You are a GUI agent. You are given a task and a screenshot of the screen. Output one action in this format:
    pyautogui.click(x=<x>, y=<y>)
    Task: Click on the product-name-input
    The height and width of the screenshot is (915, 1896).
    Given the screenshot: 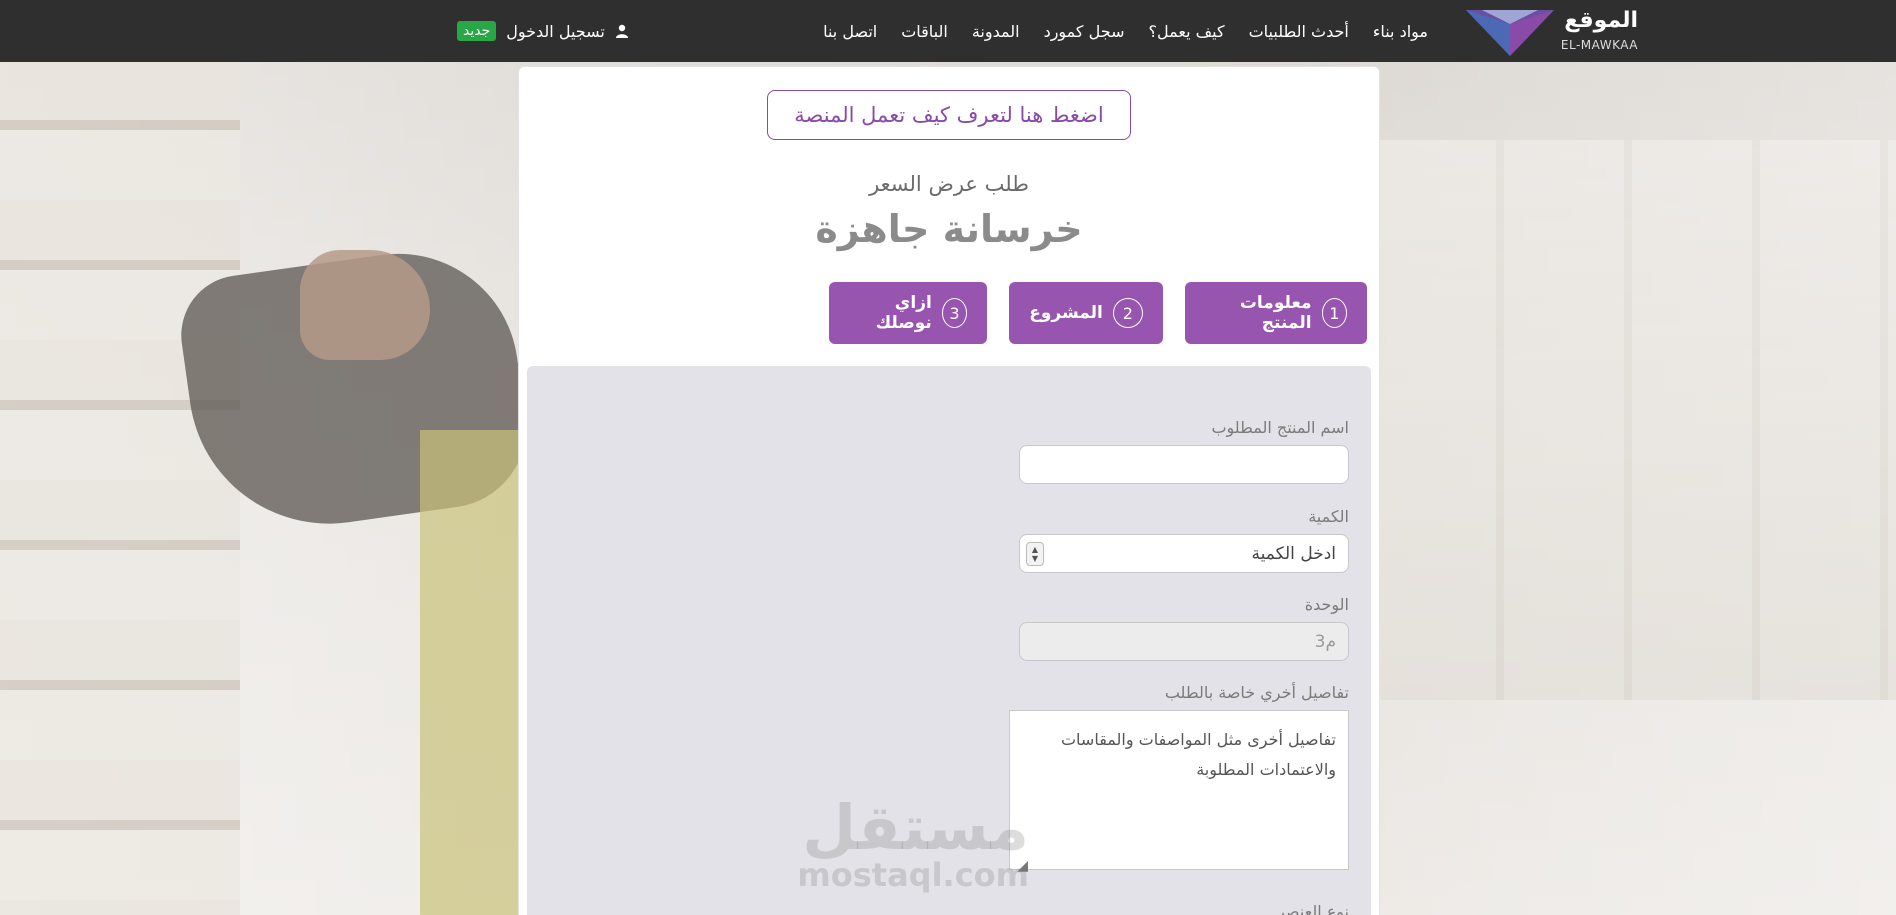 What is the action you would take?
    pyautogui.click(x=1184, y=464)
    